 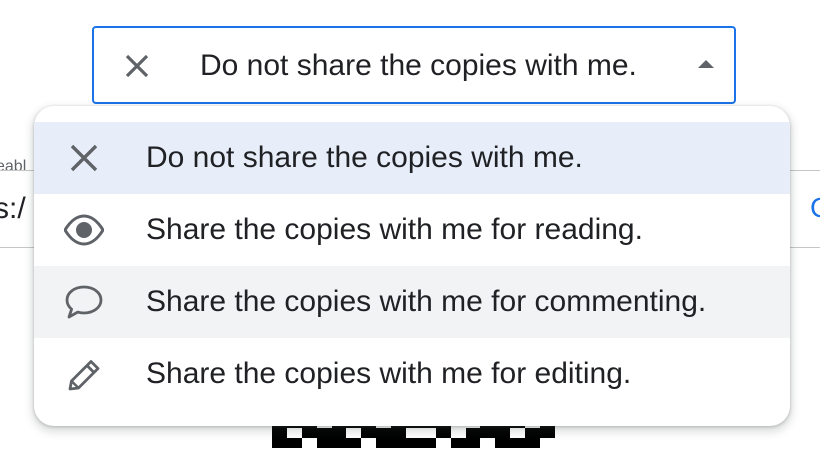 What do you see at coordinates (84, 230) in the screenshot?
I see `eye-icon` at bounding box center [84, 230].